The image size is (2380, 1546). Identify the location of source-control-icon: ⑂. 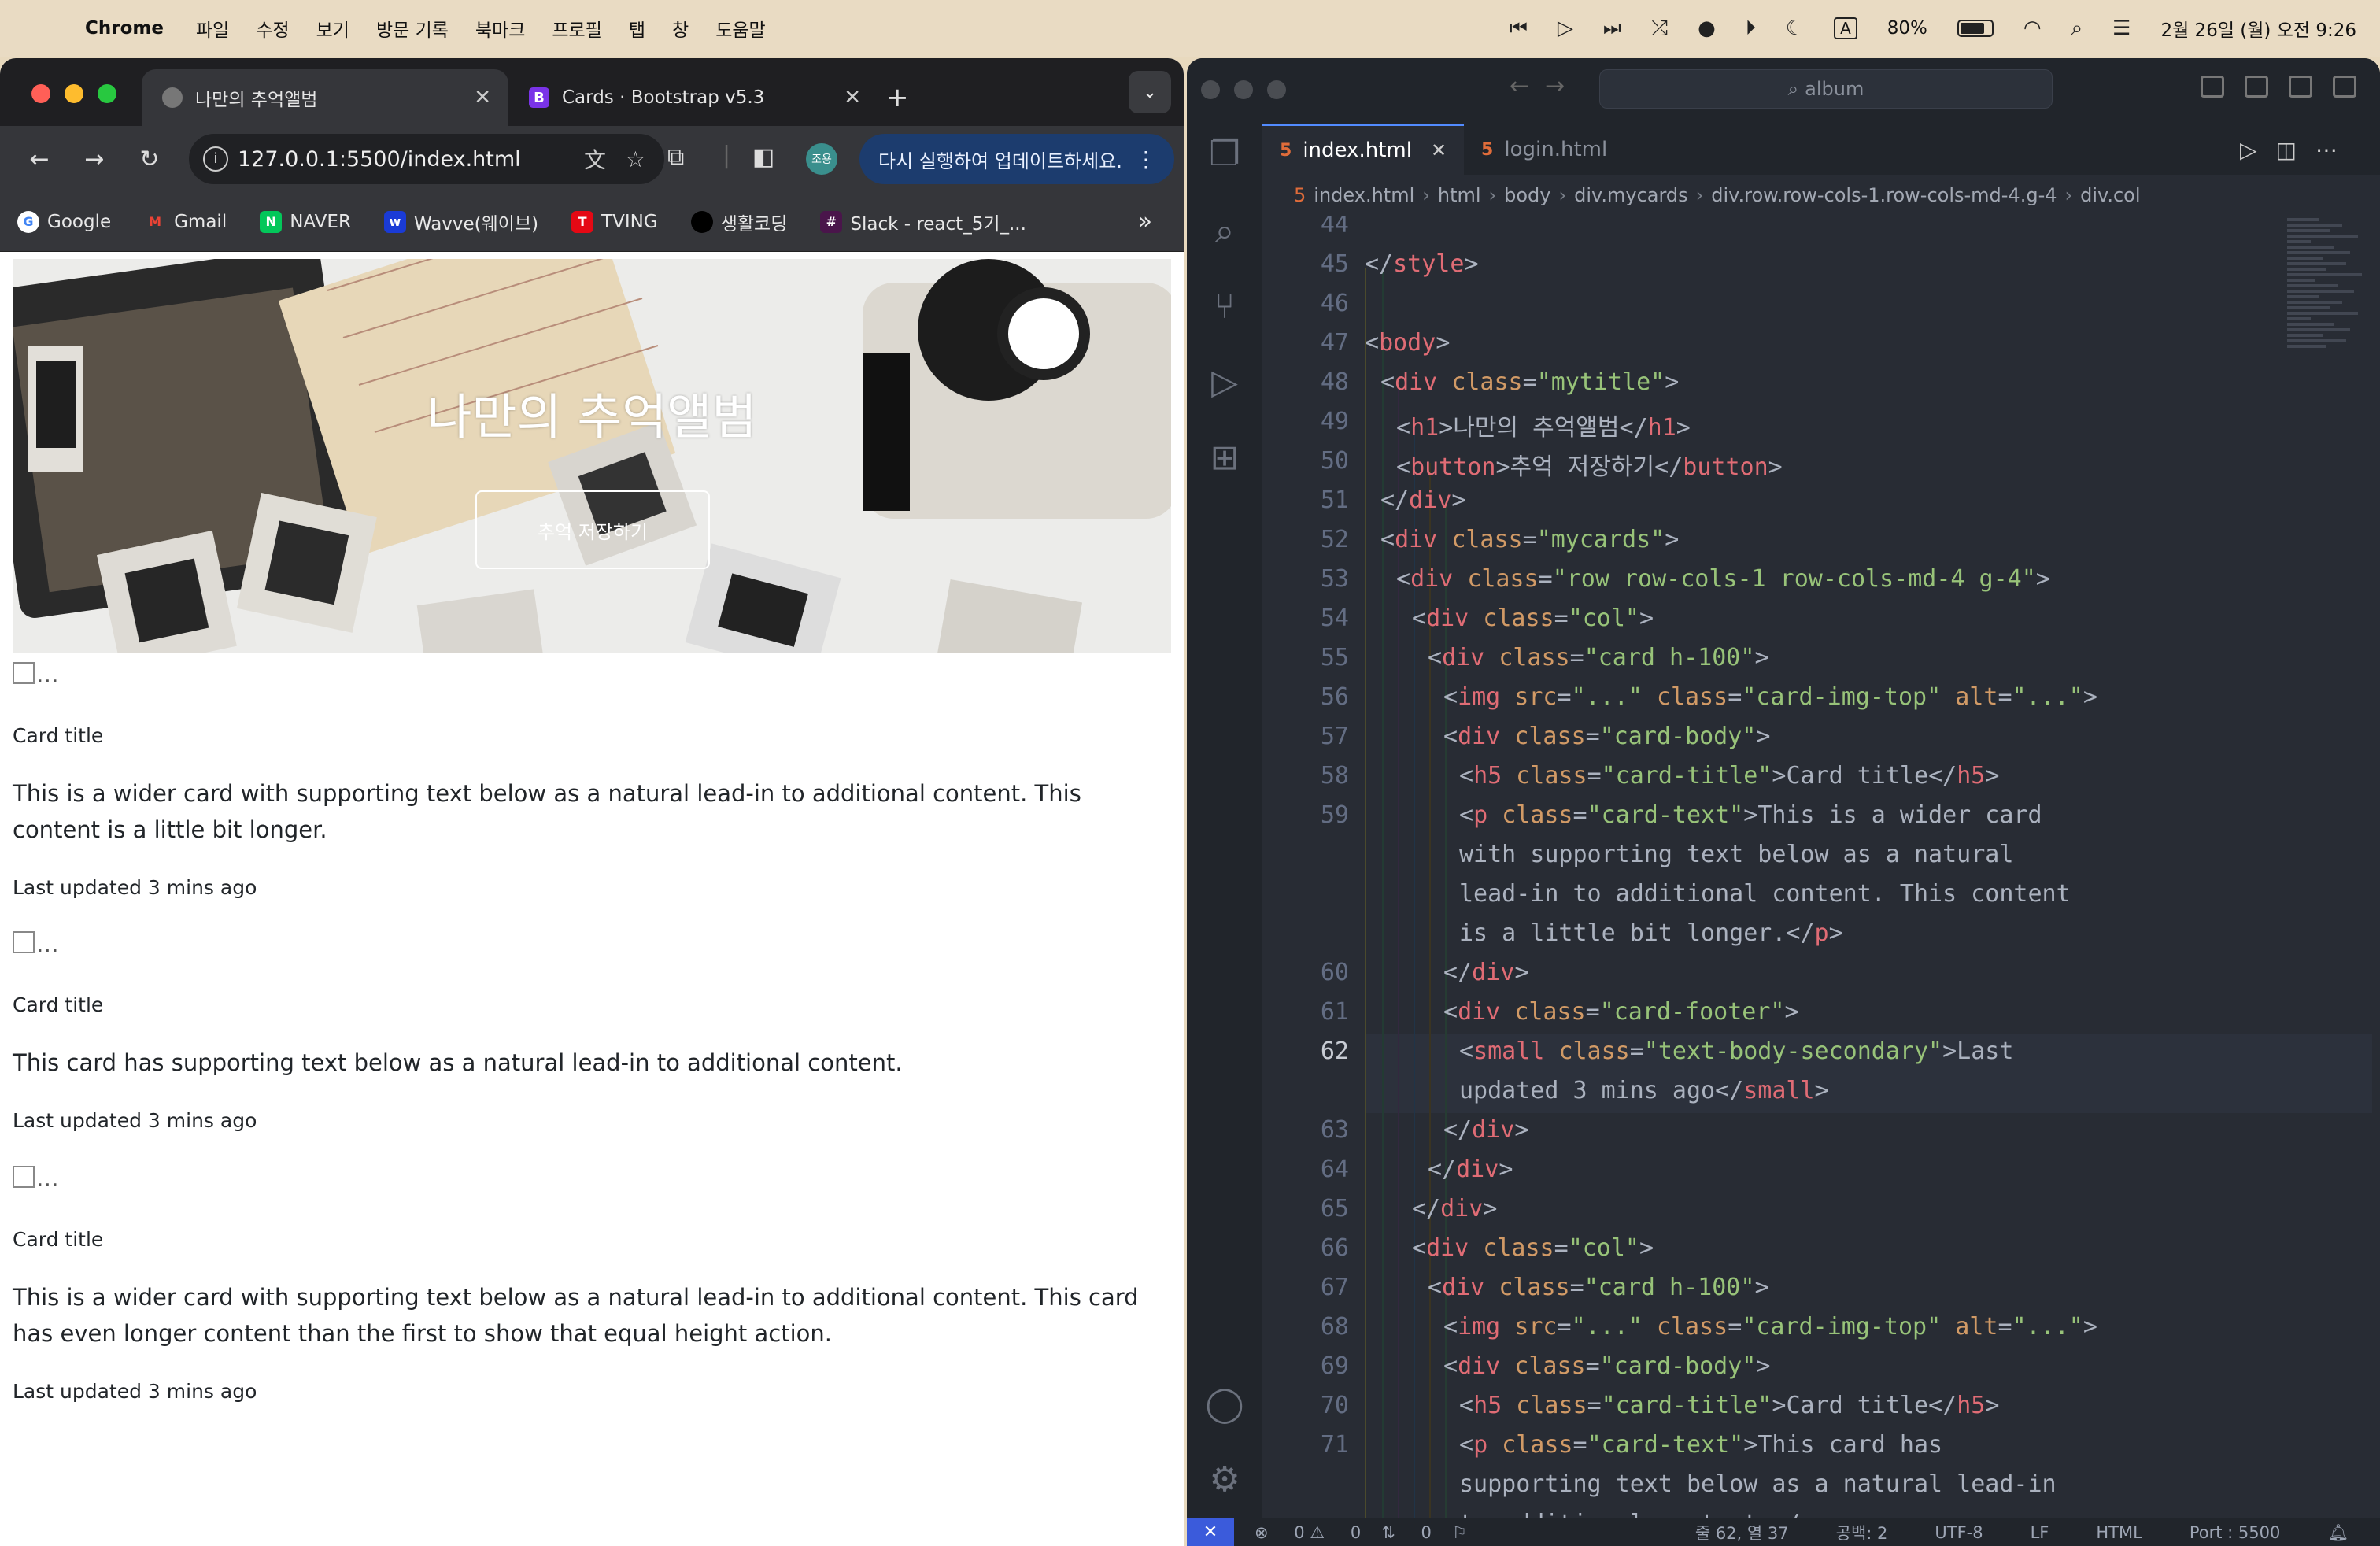
(1224, 307).